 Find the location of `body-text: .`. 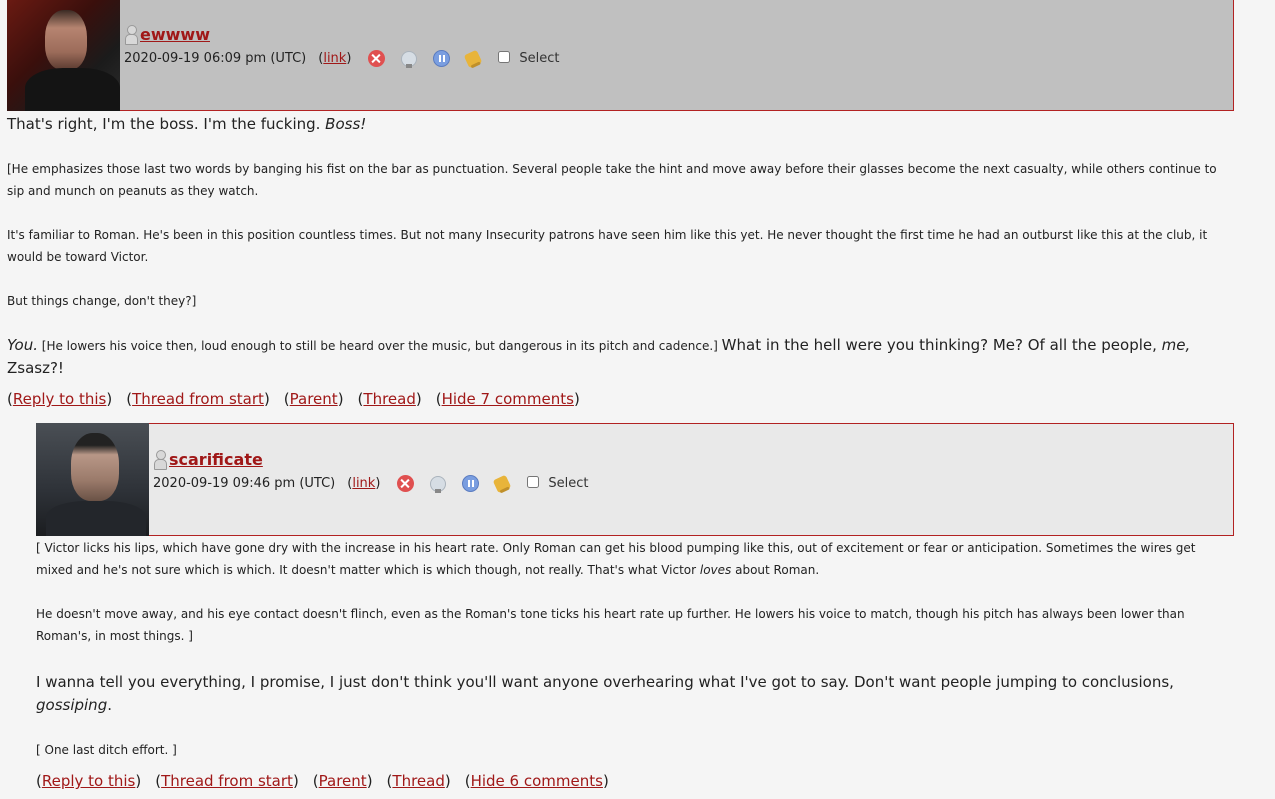

body-text: . is located at coordinates (109, 705).